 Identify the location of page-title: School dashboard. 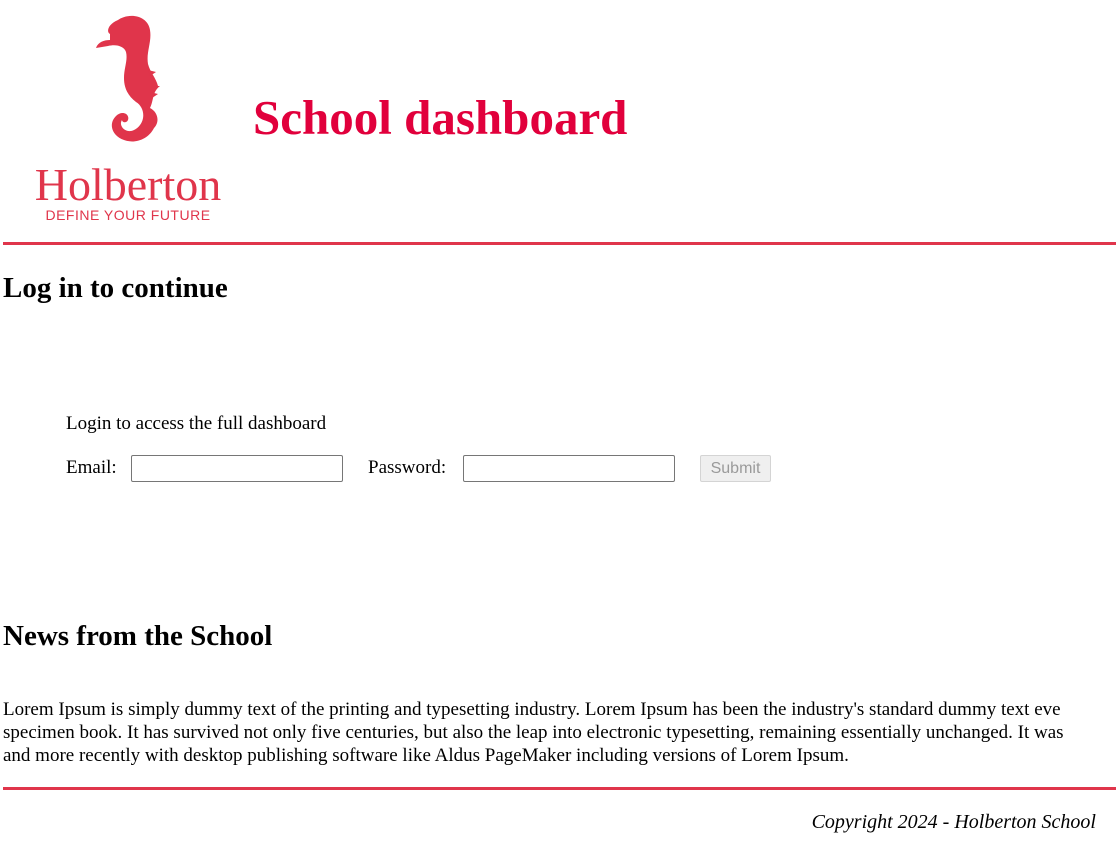
(440, 117).